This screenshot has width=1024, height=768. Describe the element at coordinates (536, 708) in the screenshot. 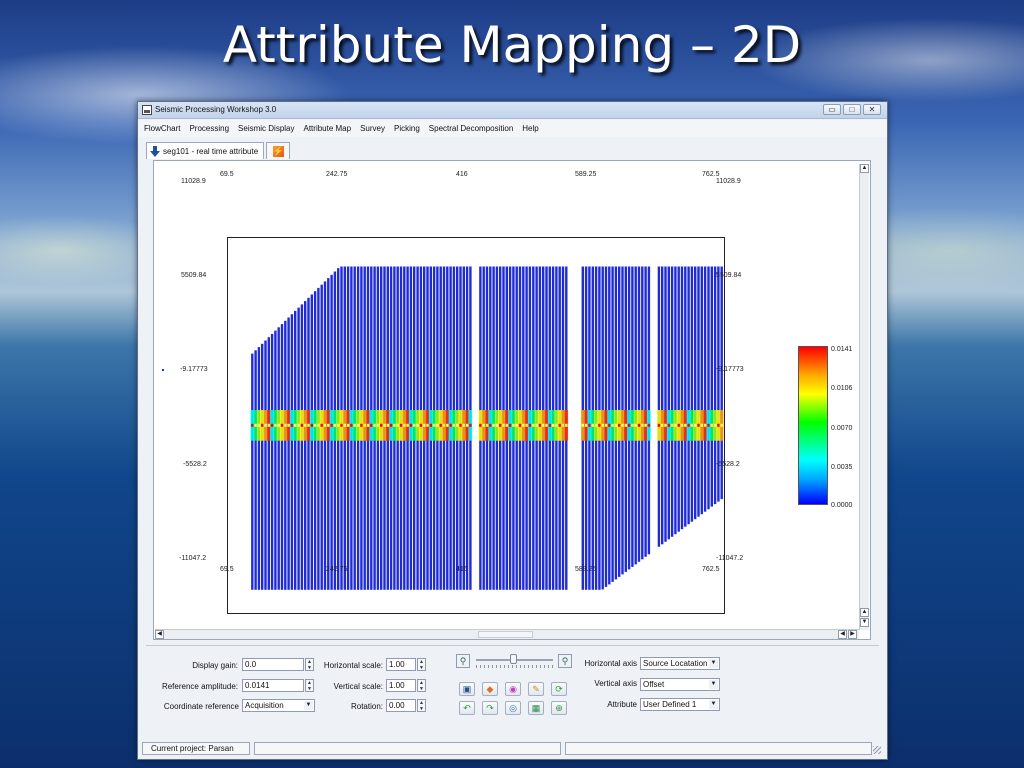

I see `map-icon: ▦` at that location.